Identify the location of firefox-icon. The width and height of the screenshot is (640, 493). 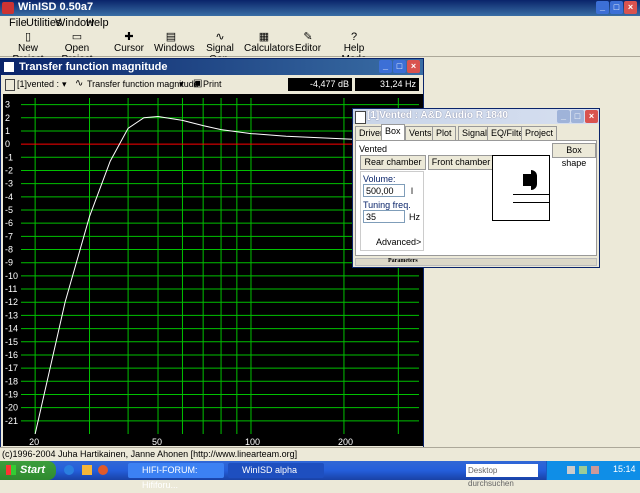
(103, 470).